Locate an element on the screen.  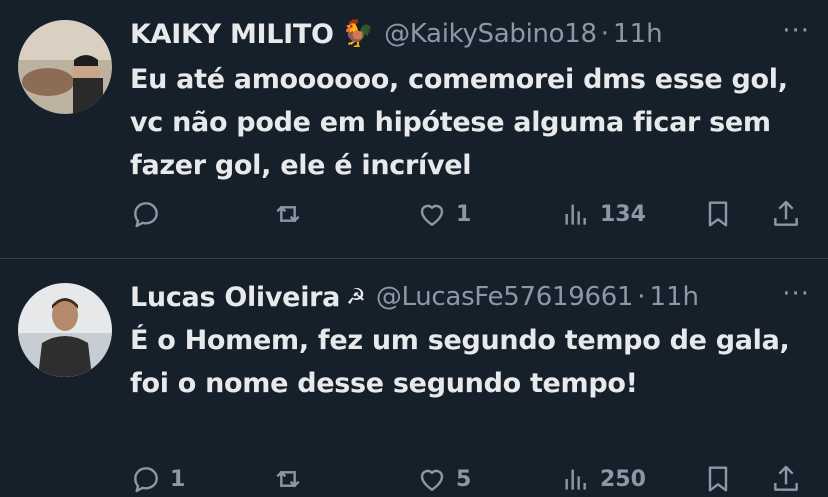
view-count: 134 is located at coordinates (623, 214).